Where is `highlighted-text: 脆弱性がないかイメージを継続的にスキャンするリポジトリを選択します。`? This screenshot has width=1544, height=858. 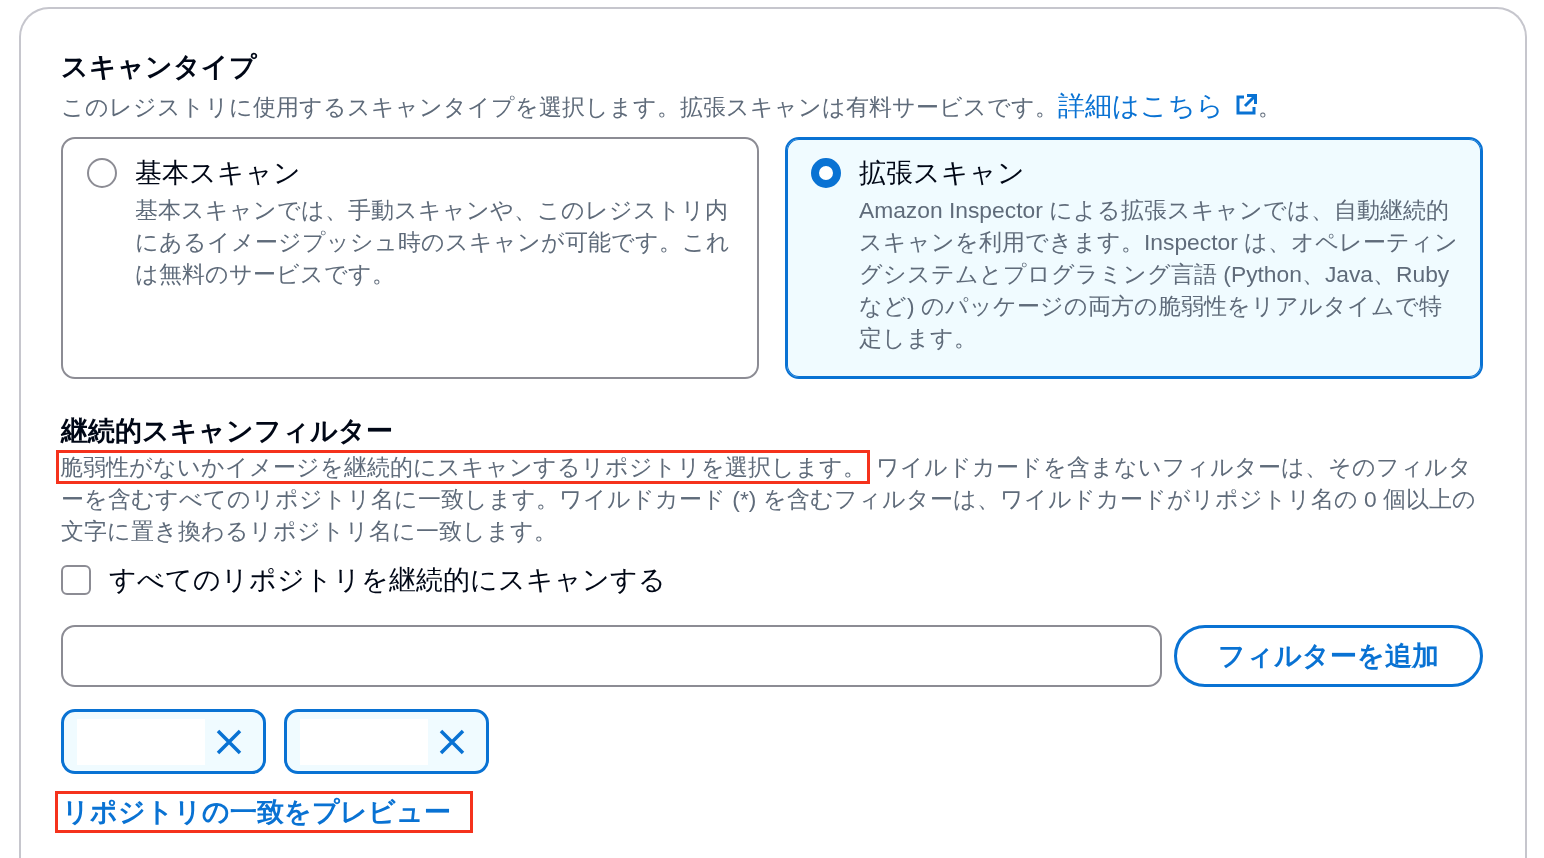
highlighted-text: 脆弱性がないかイメージを継続的にスキャンするリポジトリを選択します。 is located at coordinates (463, 467).